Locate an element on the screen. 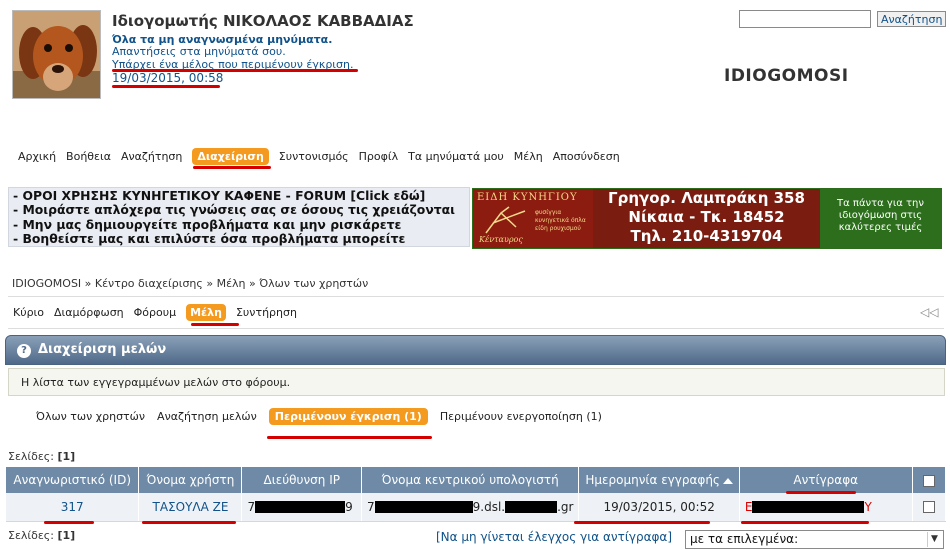  no-verify-link: [Να μη γίνεται έλεγχος για αντίγραφα] is located at coordinates (554, 537).